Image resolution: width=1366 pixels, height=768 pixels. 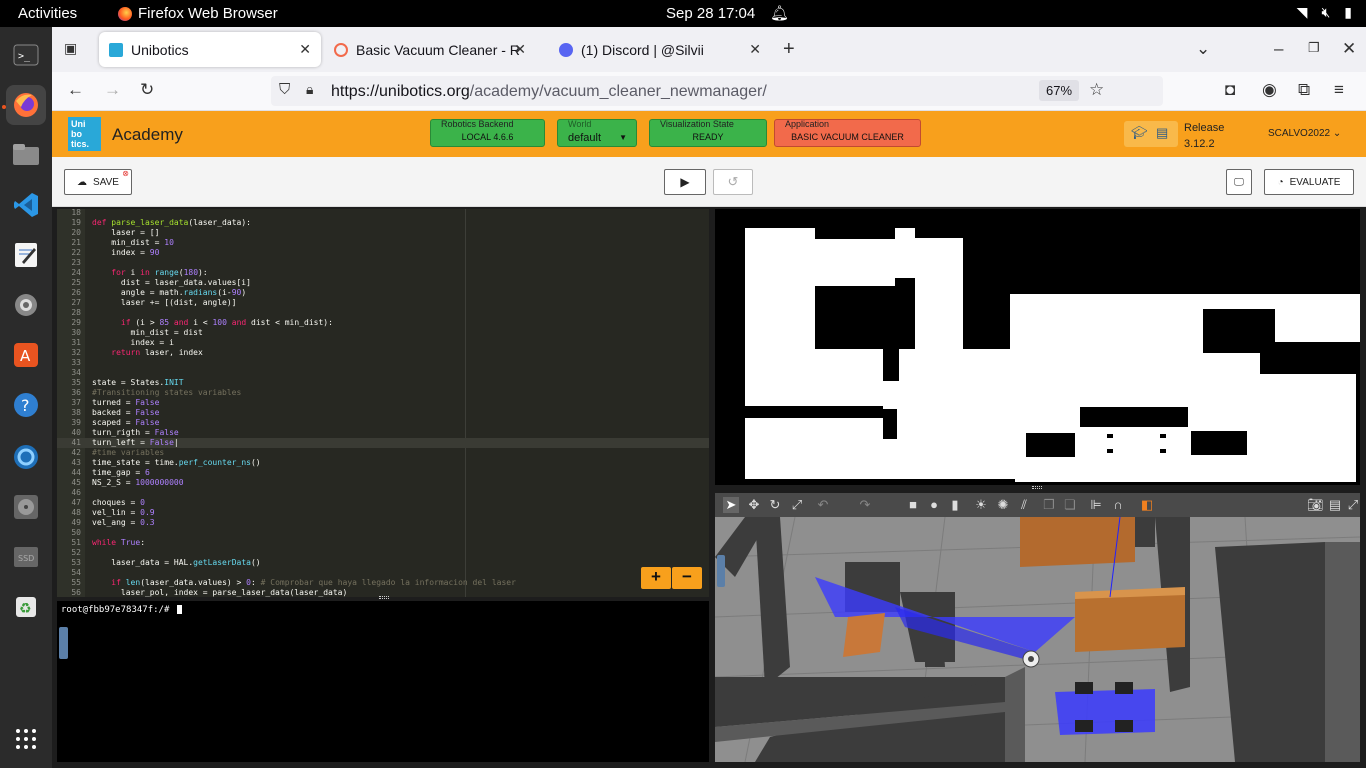 What do you see at coordinates (1315, 505) in the screenshot?
I see `screenshot-camera-icon: 📷︎` at bounding box center [1315, 505].